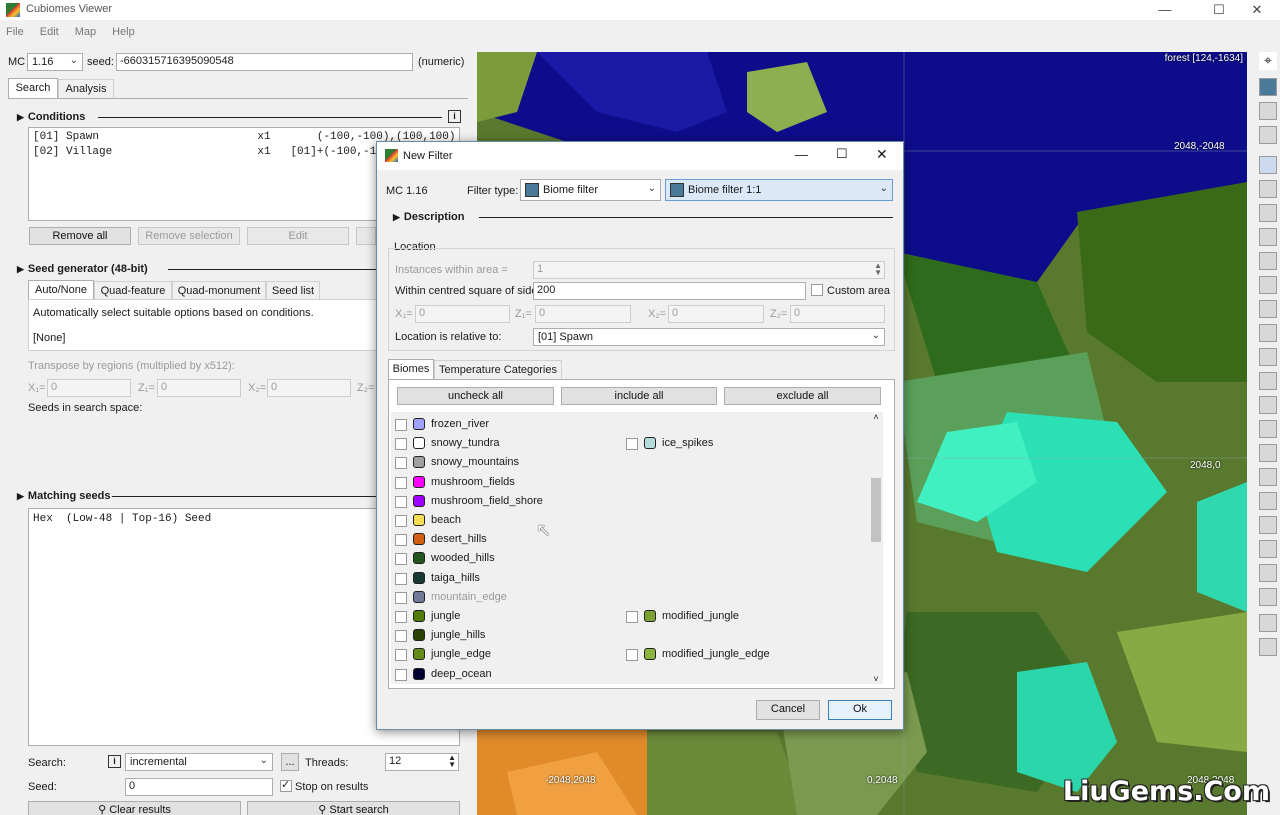  I want to click on ocean-monument-icon, so click(1268, 333).